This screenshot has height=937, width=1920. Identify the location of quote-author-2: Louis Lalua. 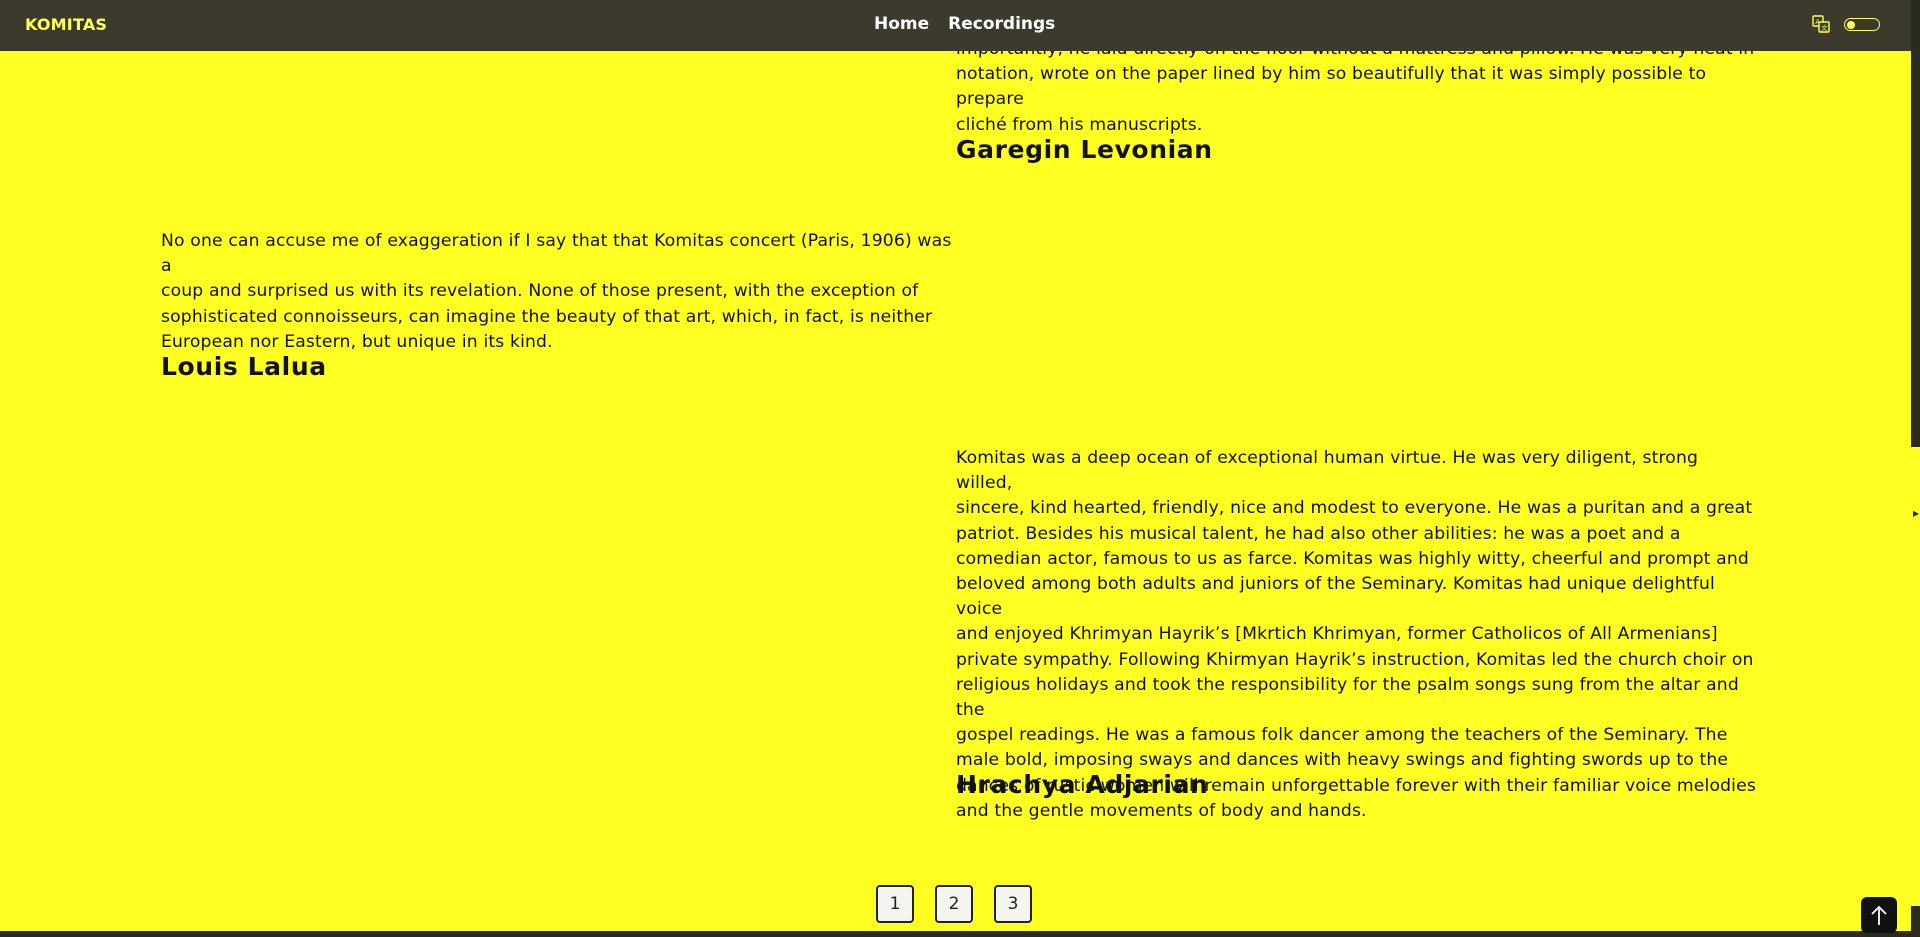
(244, 366).